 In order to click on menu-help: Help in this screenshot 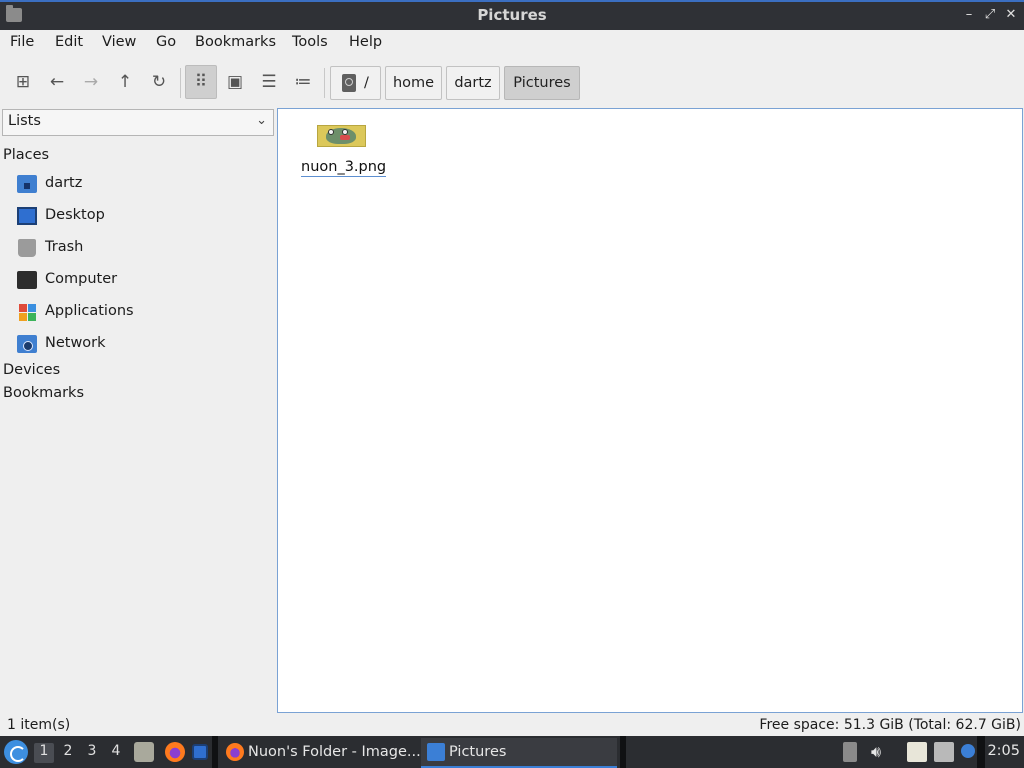, I will do `click(365, 42)`.